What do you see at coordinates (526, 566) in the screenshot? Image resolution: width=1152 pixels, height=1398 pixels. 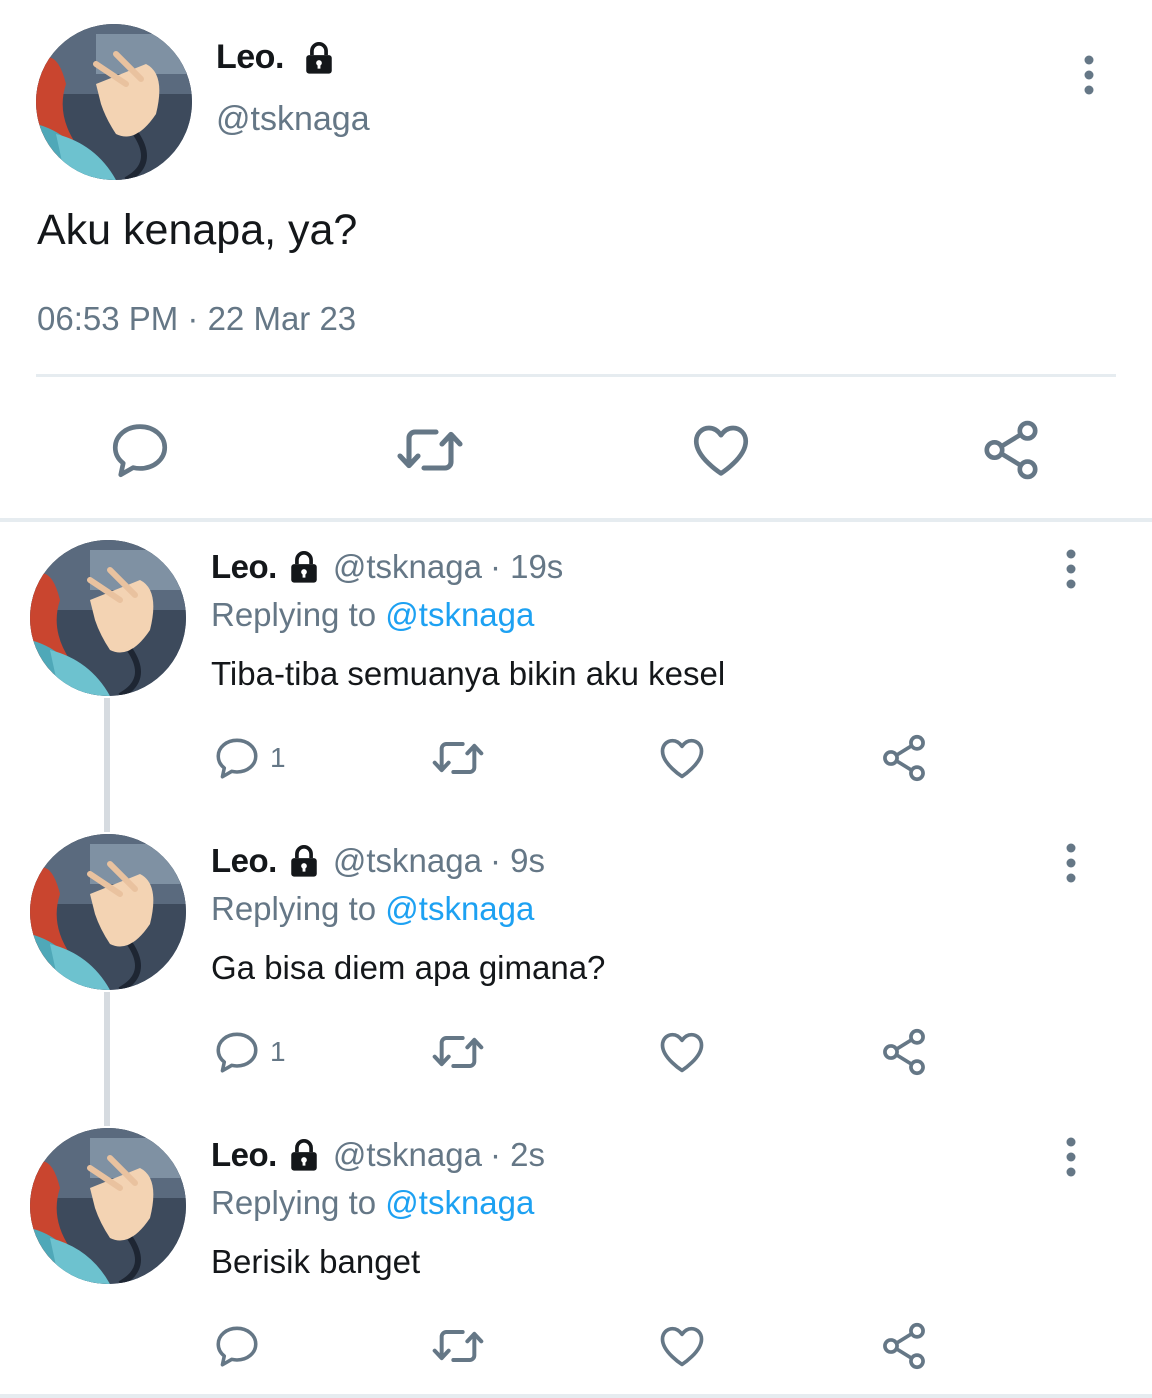 I see `reply-time: · 19s` at bounding box center [526, 566].